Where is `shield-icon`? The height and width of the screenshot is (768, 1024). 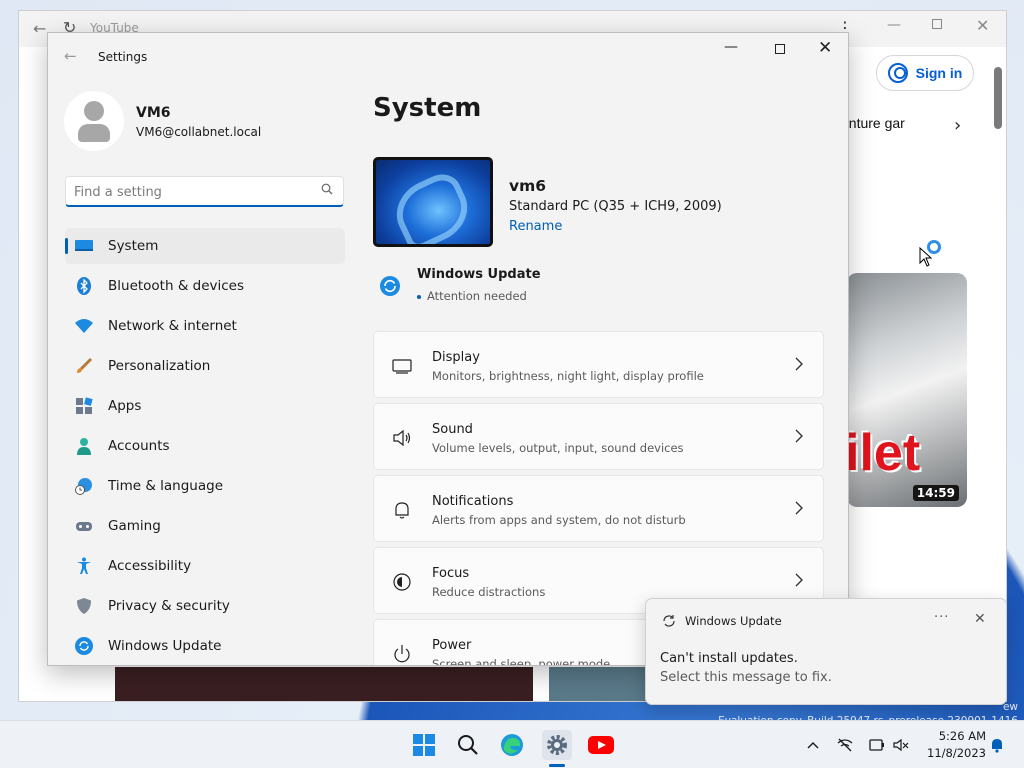 shield-icon is located at coordinates (84, 606).